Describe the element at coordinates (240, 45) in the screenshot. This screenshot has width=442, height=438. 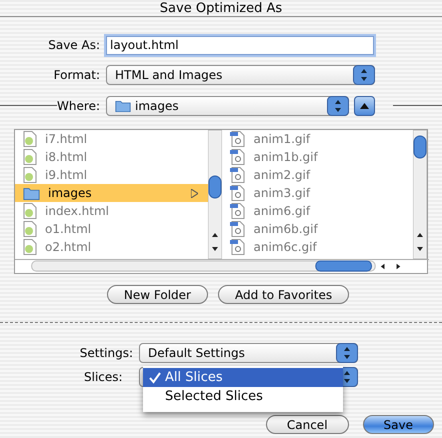
I see `file-name-field: layout.html` at that location.